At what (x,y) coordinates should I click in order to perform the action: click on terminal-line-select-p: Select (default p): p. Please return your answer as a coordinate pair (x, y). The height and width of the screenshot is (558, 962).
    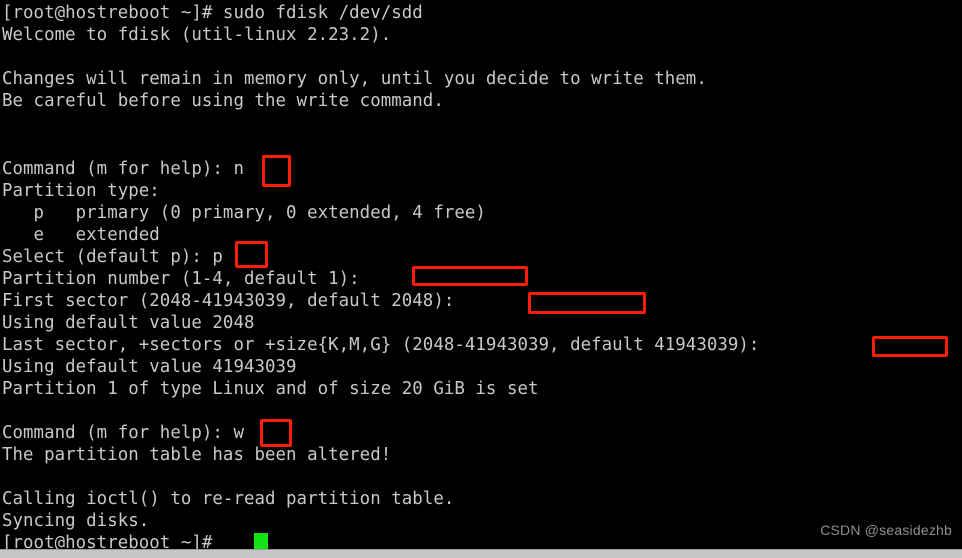
    Looking at the image, I should click on (112, 257).